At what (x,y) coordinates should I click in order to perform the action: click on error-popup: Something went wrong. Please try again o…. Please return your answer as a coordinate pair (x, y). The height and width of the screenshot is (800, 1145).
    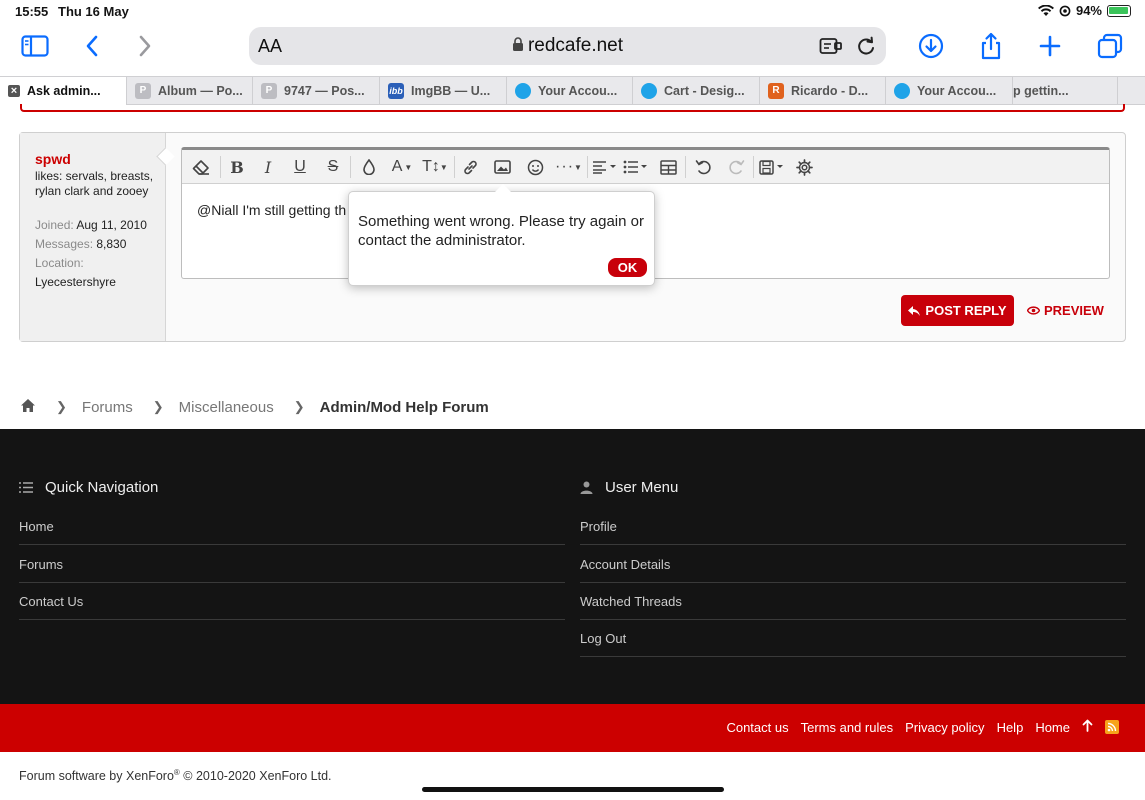
    Looking at the image, I should click on (501, 235).